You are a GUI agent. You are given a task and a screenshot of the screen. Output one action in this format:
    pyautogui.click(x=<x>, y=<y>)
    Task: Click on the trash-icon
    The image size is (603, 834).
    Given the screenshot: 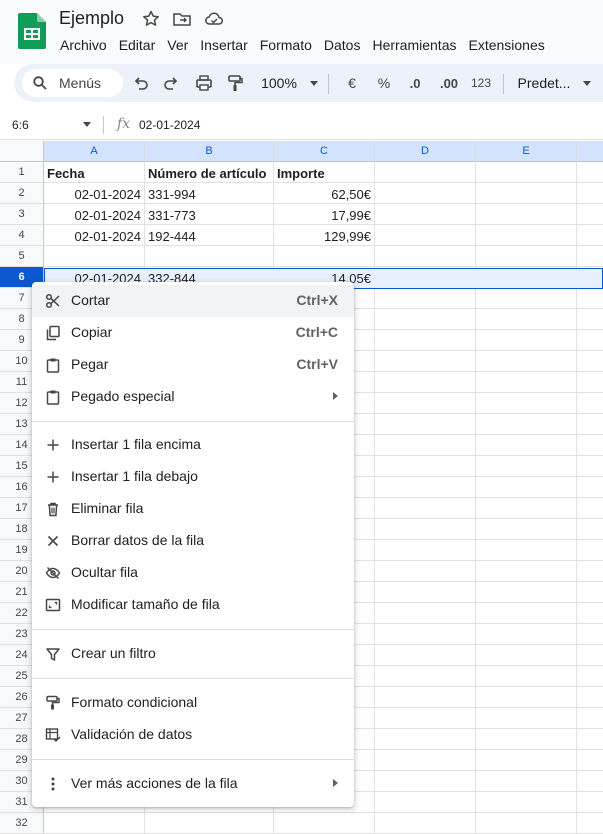 What is the action you would take?
    pyautogui.click(x=53, y=509)
    